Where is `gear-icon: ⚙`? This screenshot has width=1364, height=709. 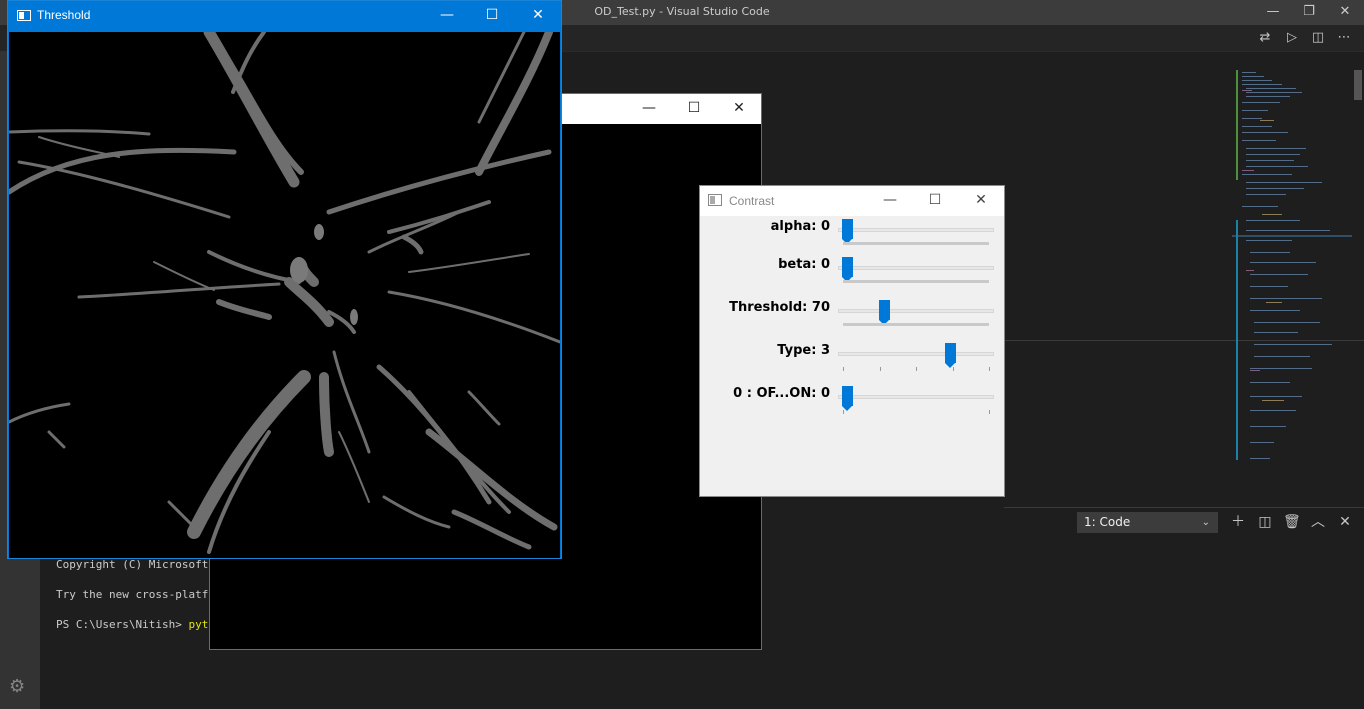 gear-icon: ⚙ is located at coordinates (17, 686).